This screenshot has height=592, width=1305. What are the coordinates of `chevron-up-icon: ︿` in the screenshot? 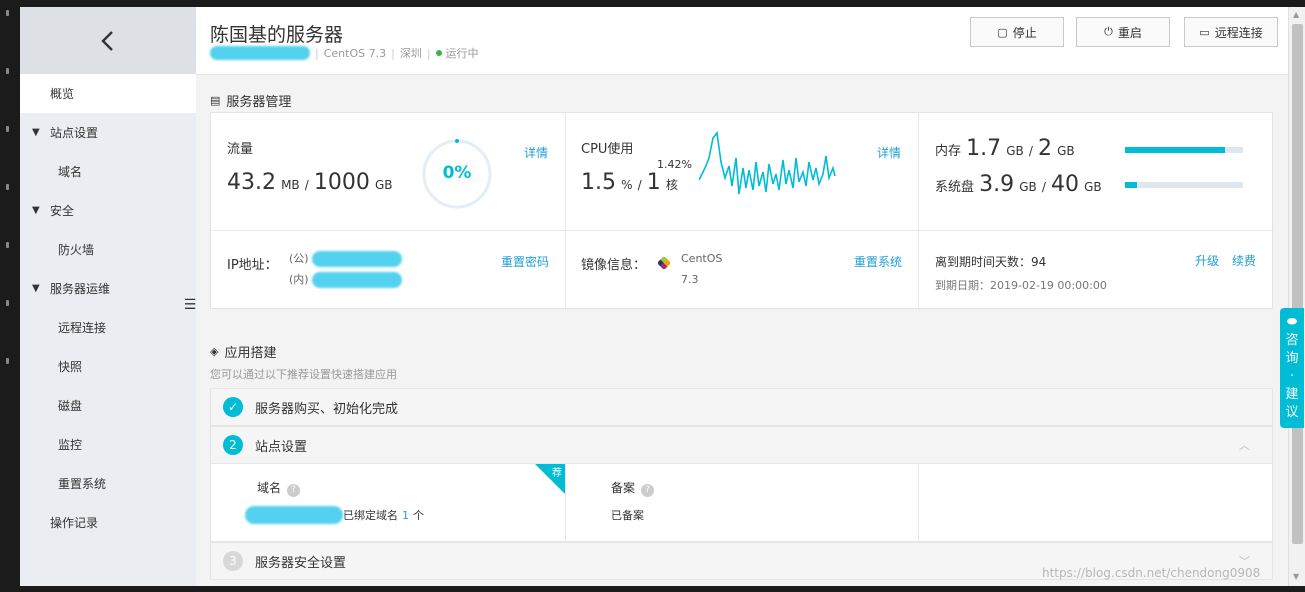 It's located at (1244, 445).